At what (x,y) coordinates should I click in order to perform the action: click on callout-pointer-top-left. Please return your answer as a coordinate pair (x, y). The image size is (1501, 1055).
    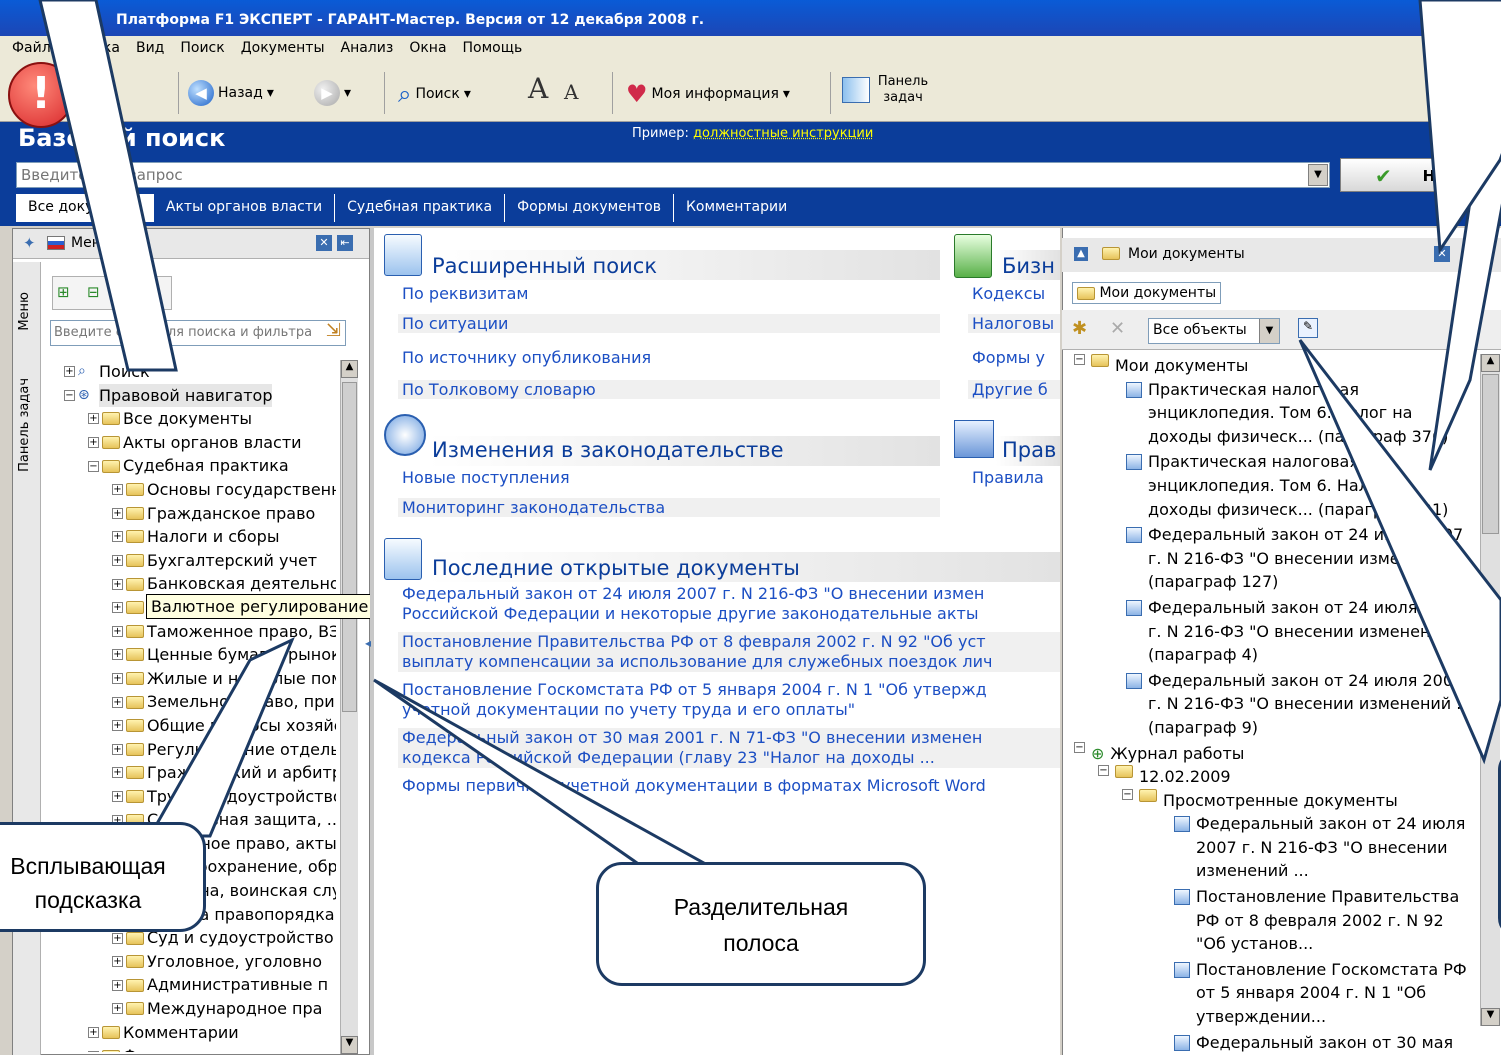
    Looking at the image, I should click on (108, 186).